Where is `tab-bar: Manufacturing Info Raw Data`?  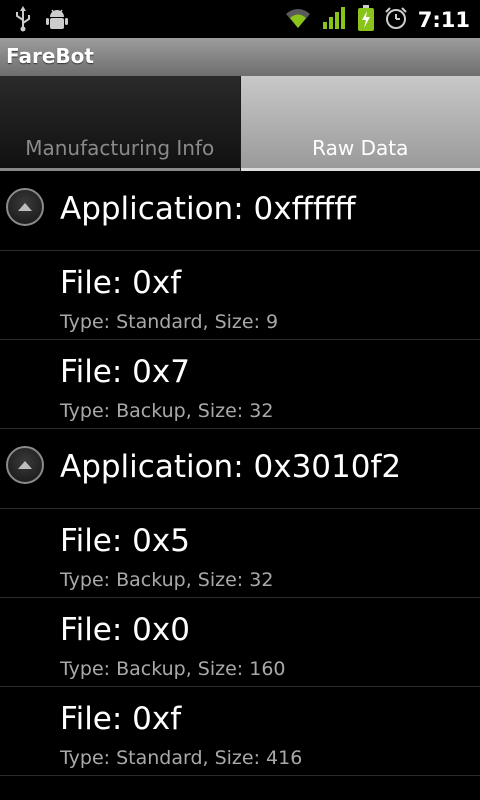
tab-bar: Manufacturing Info Raw Data is located at coordinates (240, 123).